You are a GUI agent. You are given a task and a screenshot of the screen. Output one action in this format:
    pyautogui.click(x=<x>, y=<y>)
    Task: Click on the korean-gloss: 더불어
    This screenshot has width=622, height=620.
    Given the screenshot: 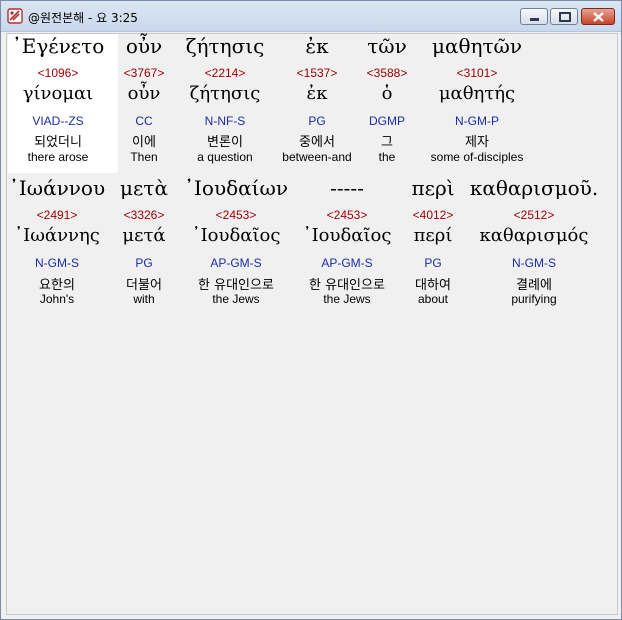 What is the action you would take?
    pyautogui.click(x=144, y=285)
    